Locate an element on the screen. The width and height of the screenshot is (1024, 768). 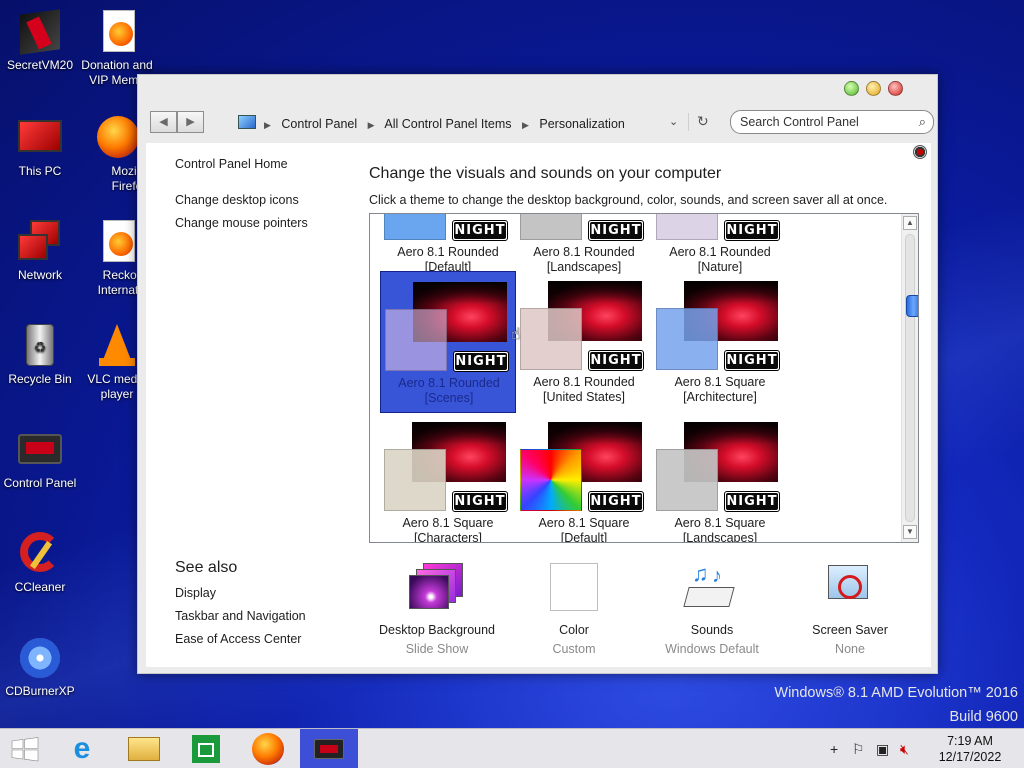
screen-saver-value: None is located at coordinates (850, 649).